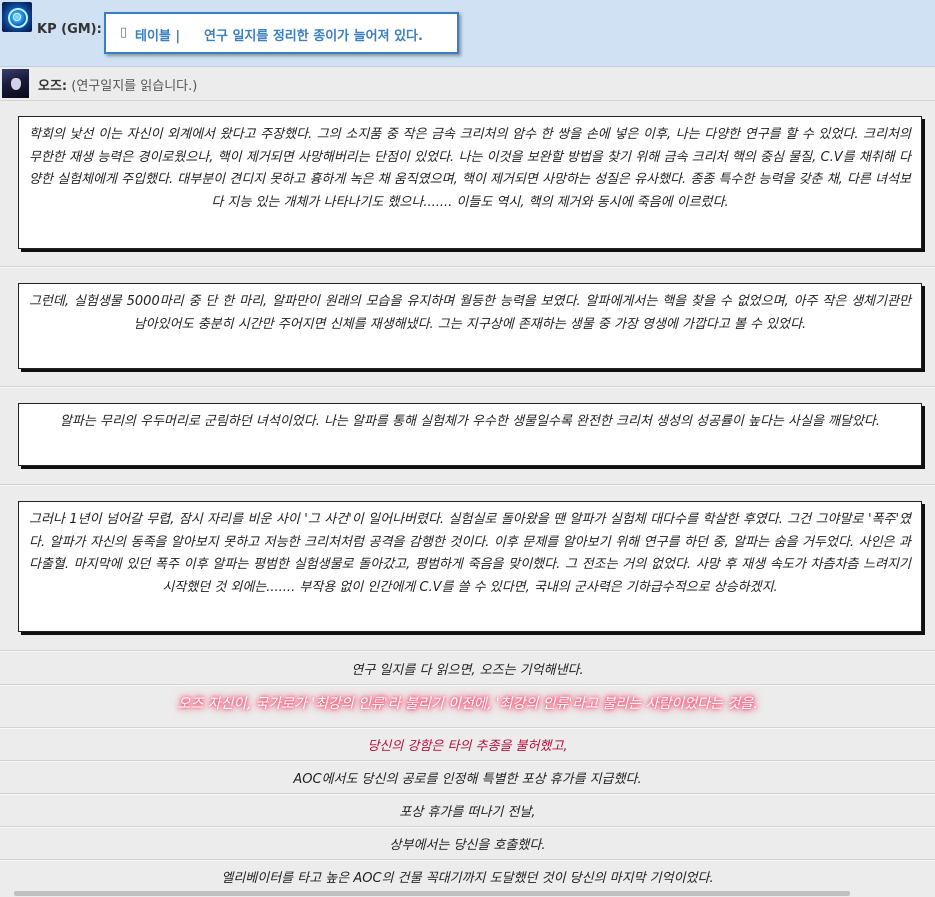 This screenshot has width=935, height=897. I want to click on player-message-row: 오즈: (연구일지를 읽습니다.), so click(467, 83).